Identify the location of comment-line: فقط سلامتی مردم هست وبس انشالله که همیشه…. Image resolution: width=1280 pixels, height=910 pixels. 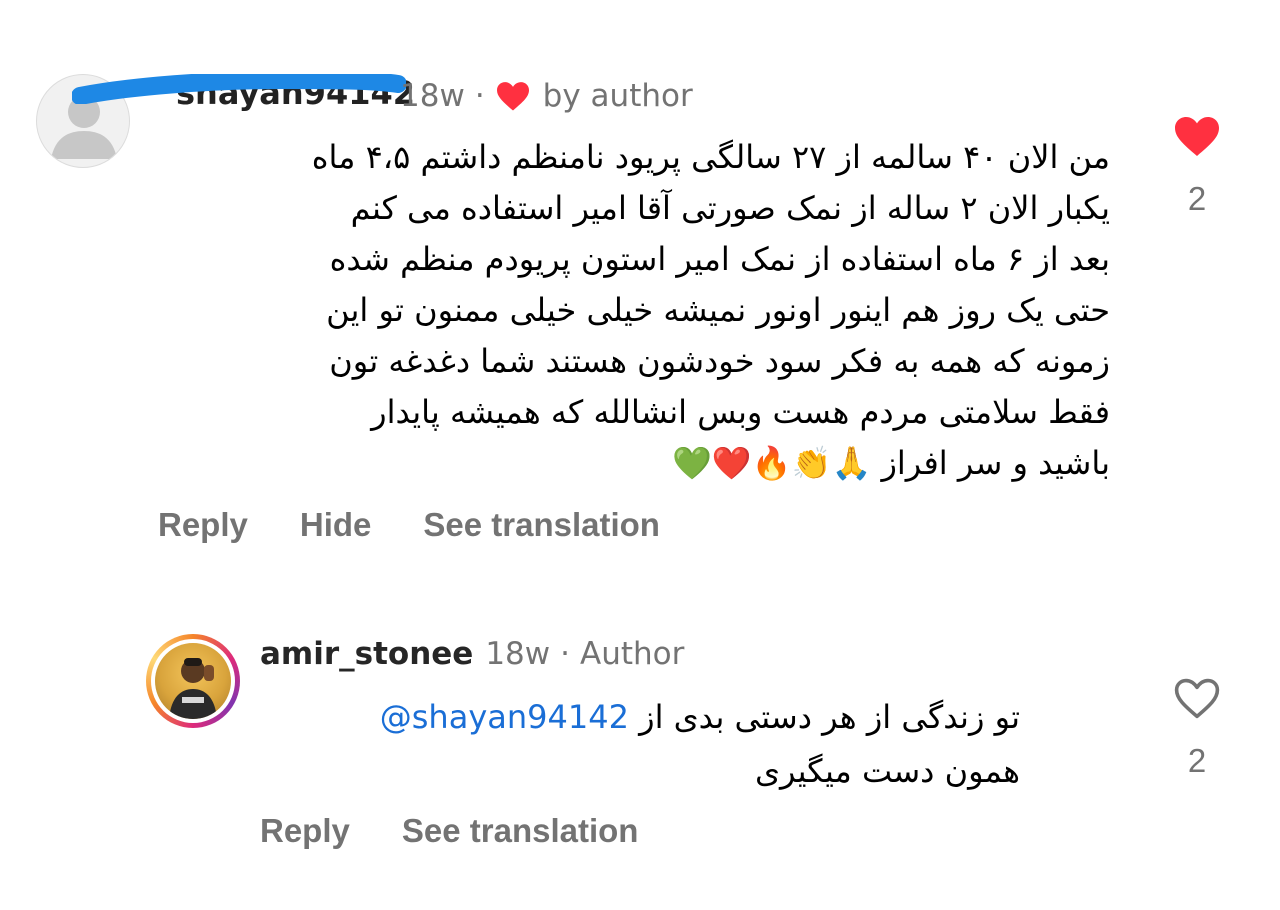
(740, 412).